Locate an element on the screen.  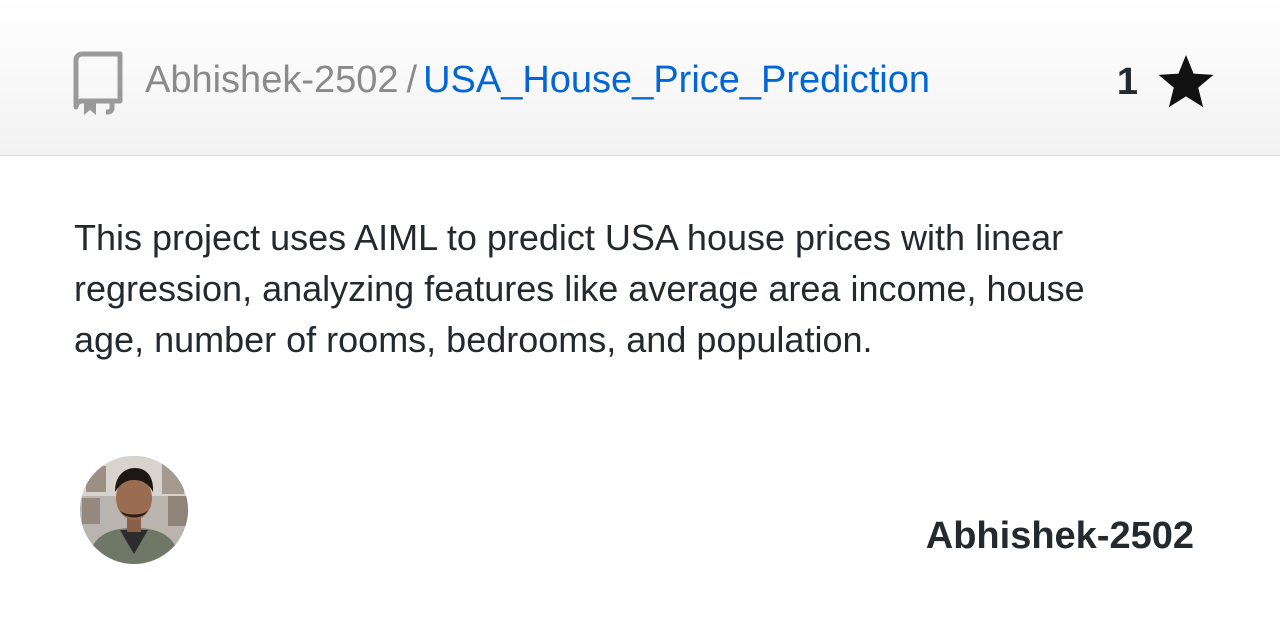
author-name: Abhishek-2502 is located at coordinates (1060, 536).